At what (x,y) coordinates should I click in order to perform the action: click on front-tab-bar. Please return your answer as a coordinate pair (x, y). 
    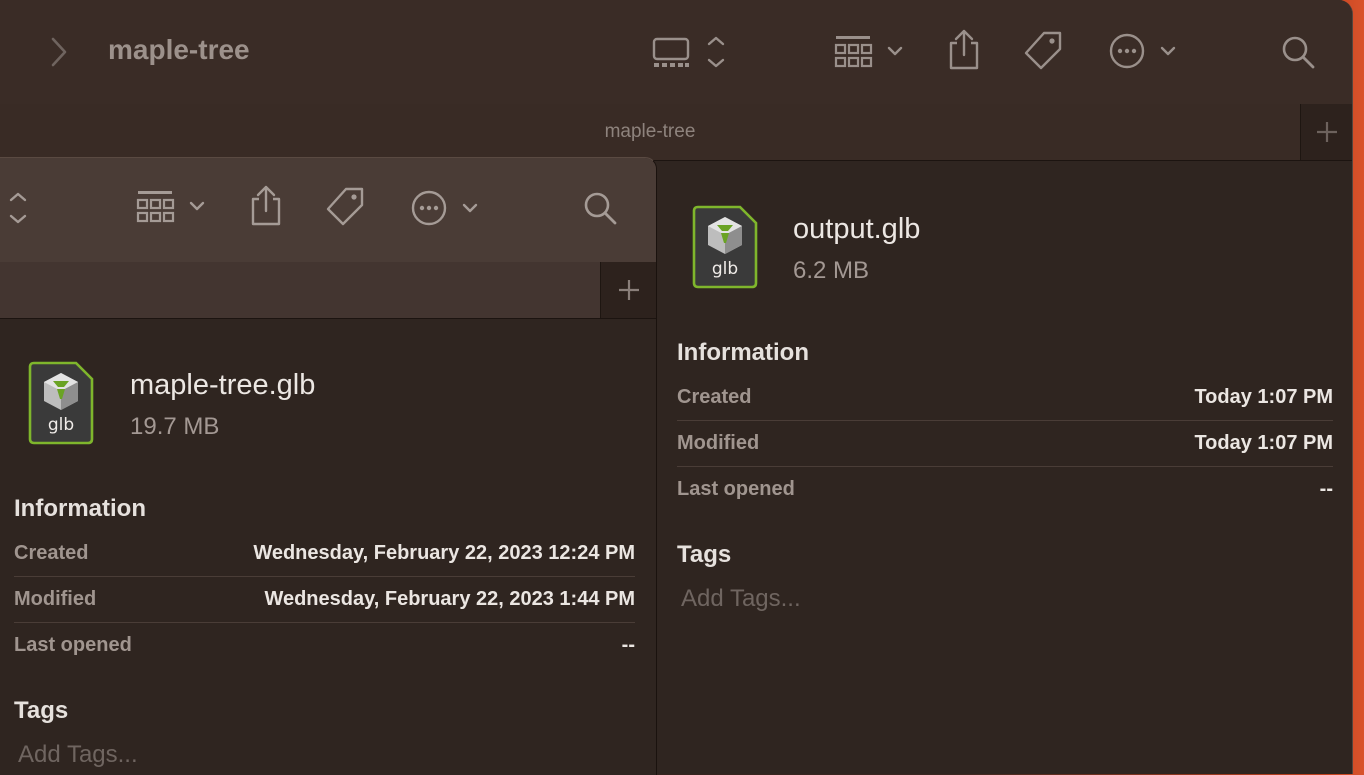
    Looking at the image, I should click on (328, 290).